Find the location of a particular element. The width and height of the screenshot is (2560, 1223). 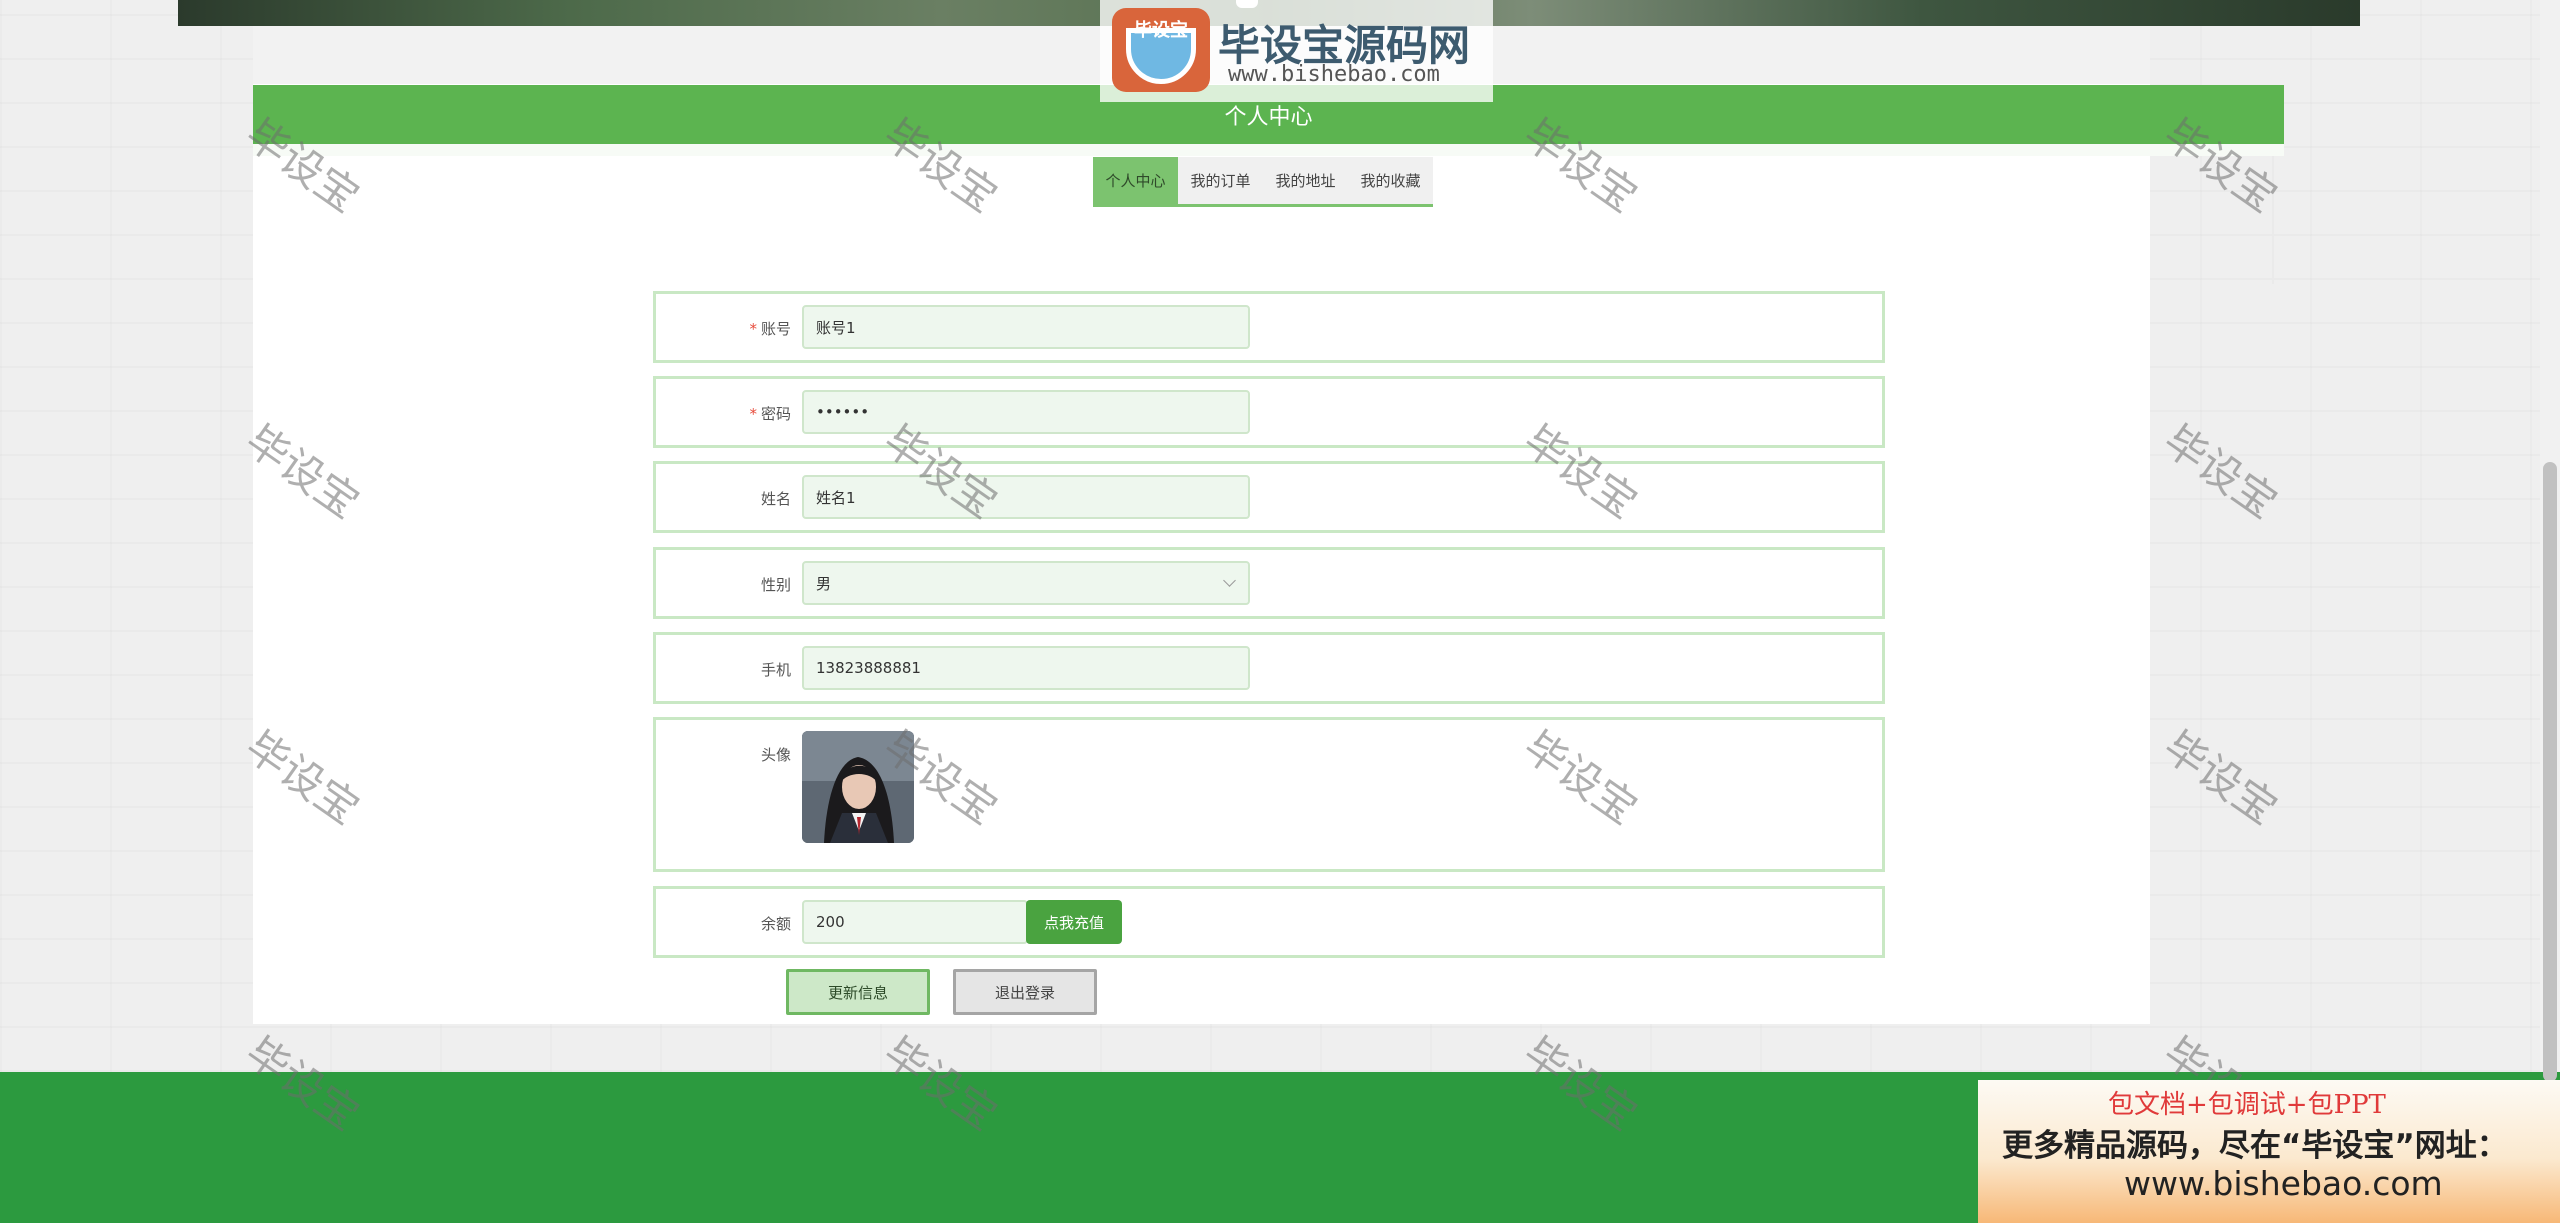

watermark-logo: 毕设宝 毕设宝源码网 www.bishebao.com is located at coordinates (1296, 51).